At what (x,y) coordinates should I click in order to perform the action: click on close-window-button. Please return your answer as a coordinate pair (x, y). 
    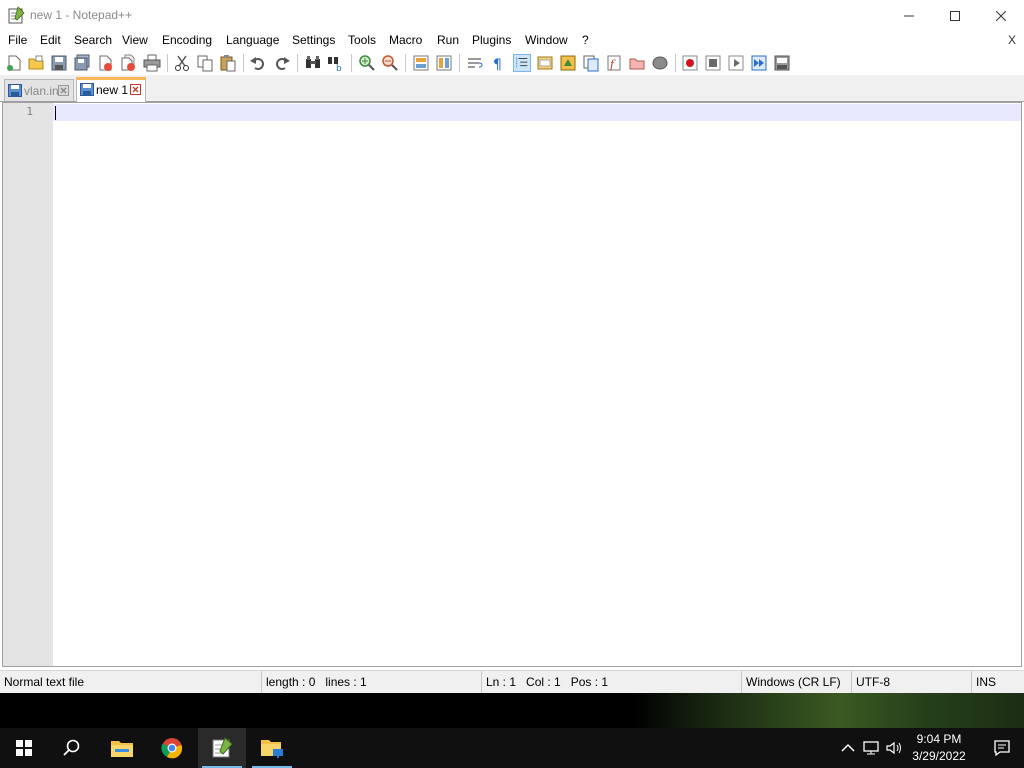
    Looking at the image, I should click on (1001, 15).